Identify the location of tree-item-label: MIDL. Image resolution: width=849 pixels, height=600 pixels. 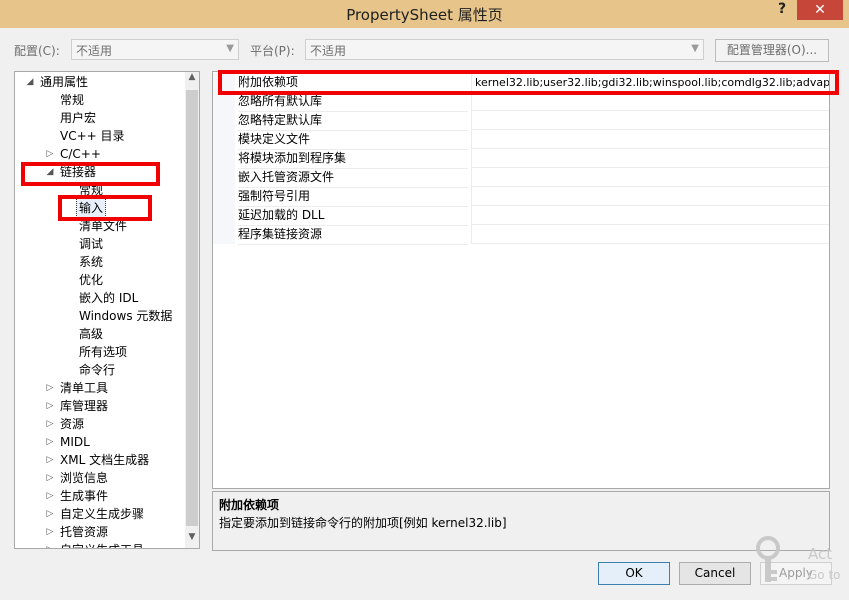
(75, 442).